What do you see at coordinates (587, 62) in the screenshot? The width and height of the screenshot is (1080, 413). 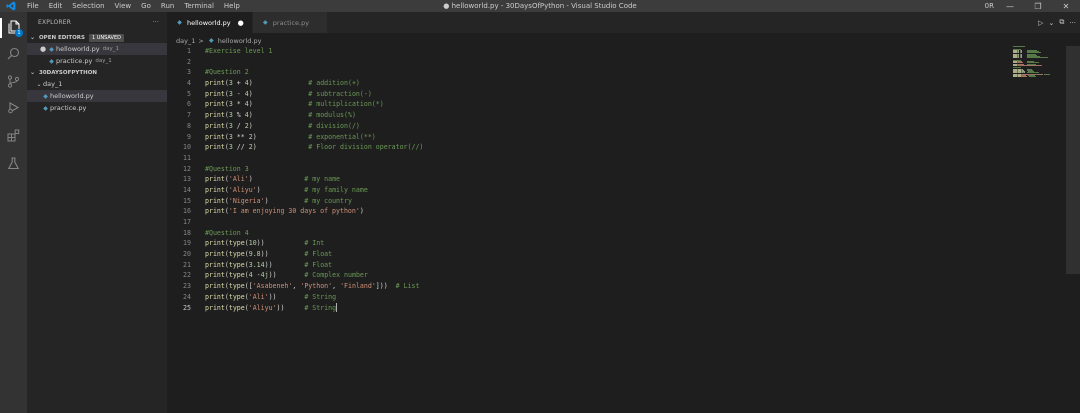 I see `code-line: 2` at bounding box center [587, 62].